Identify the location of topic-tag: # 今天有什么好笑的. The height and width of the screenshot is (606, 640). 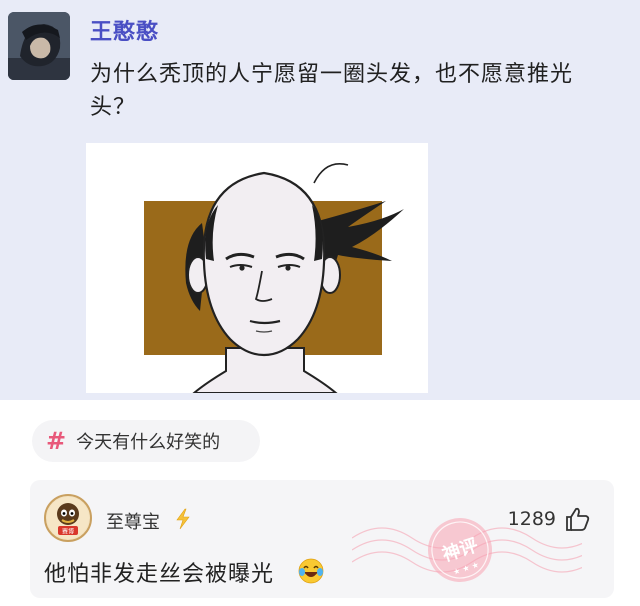
(146, 441).